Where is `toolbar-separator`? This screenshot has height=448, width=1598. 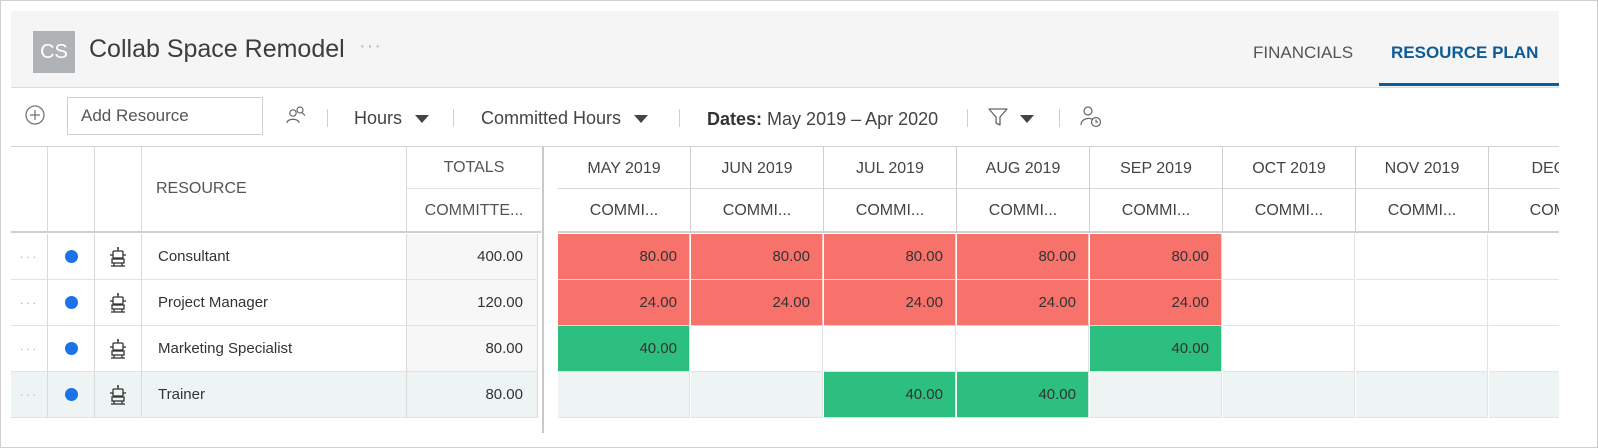
toolbar-separator is located at coordinates (327, 118).